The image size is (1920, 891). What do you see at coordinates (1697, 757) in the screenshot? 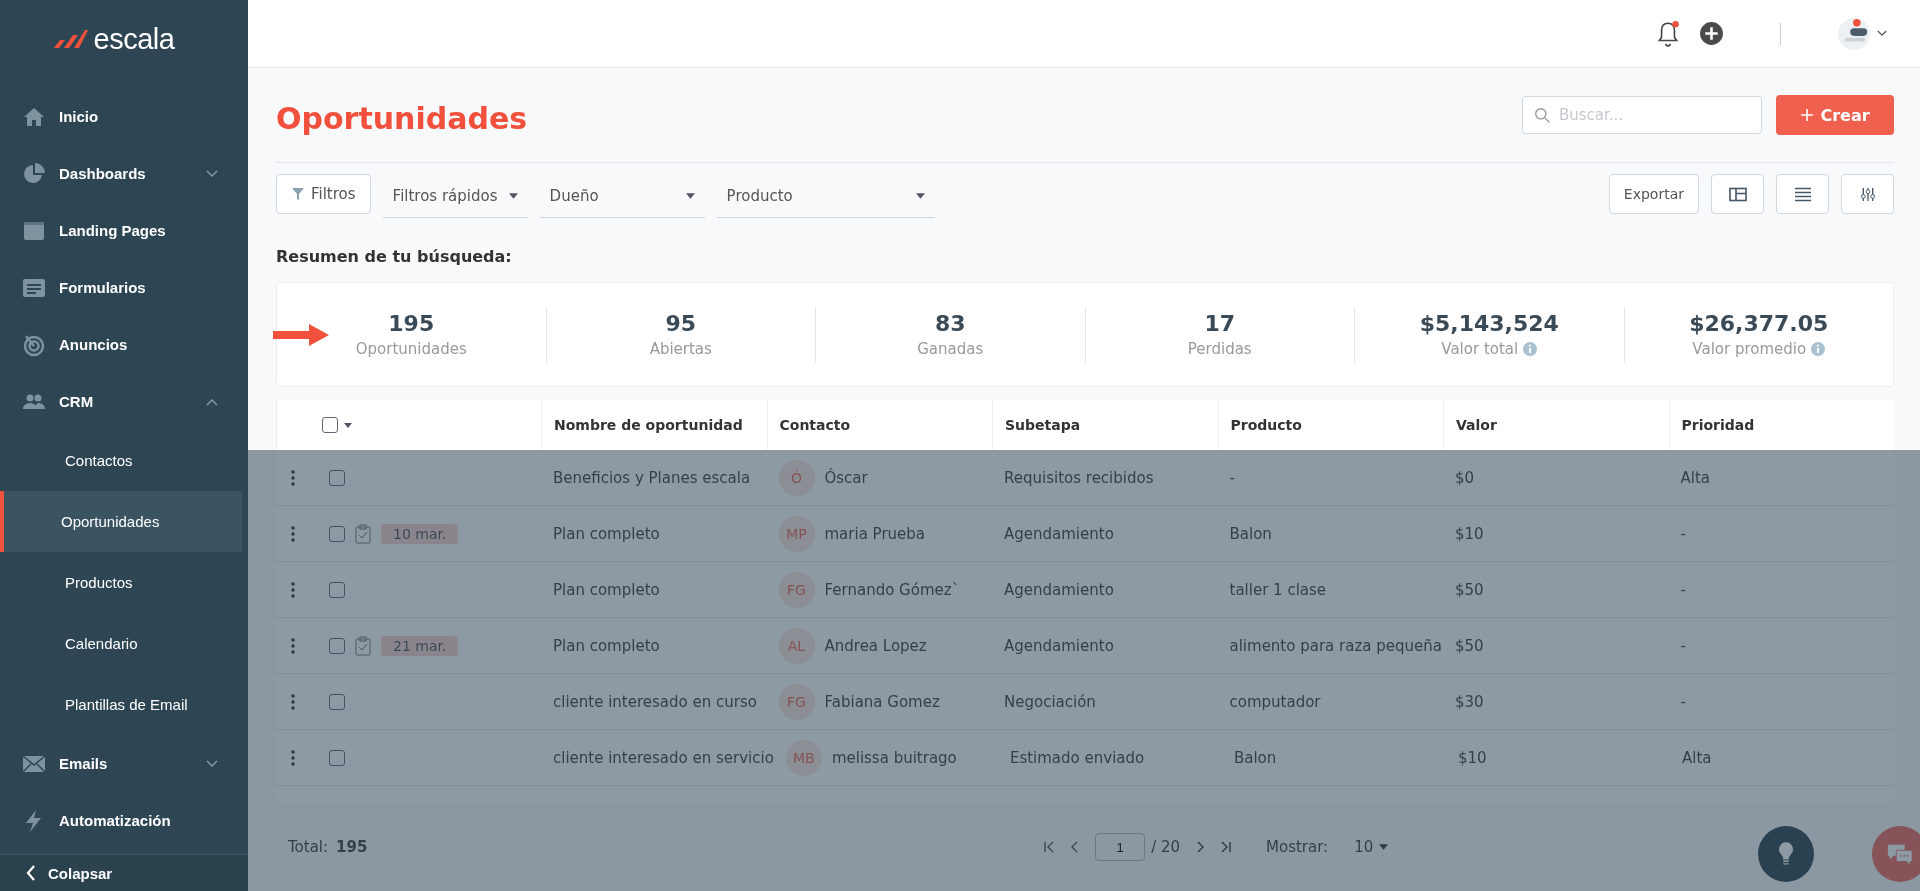
I see `table-cell-text: Alta` at bounding box center [1697, 757].